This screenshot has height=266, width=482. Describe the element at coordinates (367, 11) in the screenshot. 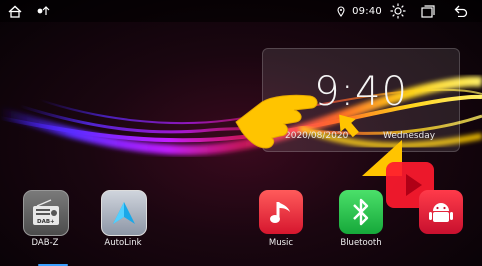

I see `status-time: 09:40` at that location.